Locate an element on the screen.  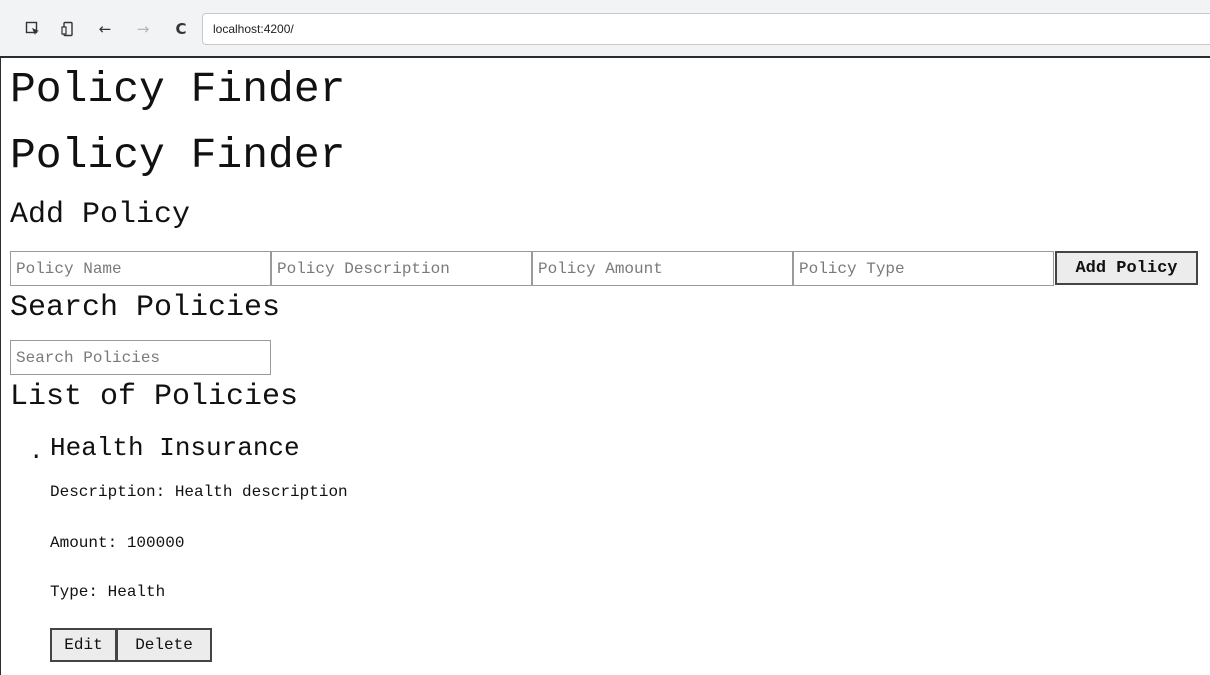
delete-button: Delete is located at coordinates (164, 645).